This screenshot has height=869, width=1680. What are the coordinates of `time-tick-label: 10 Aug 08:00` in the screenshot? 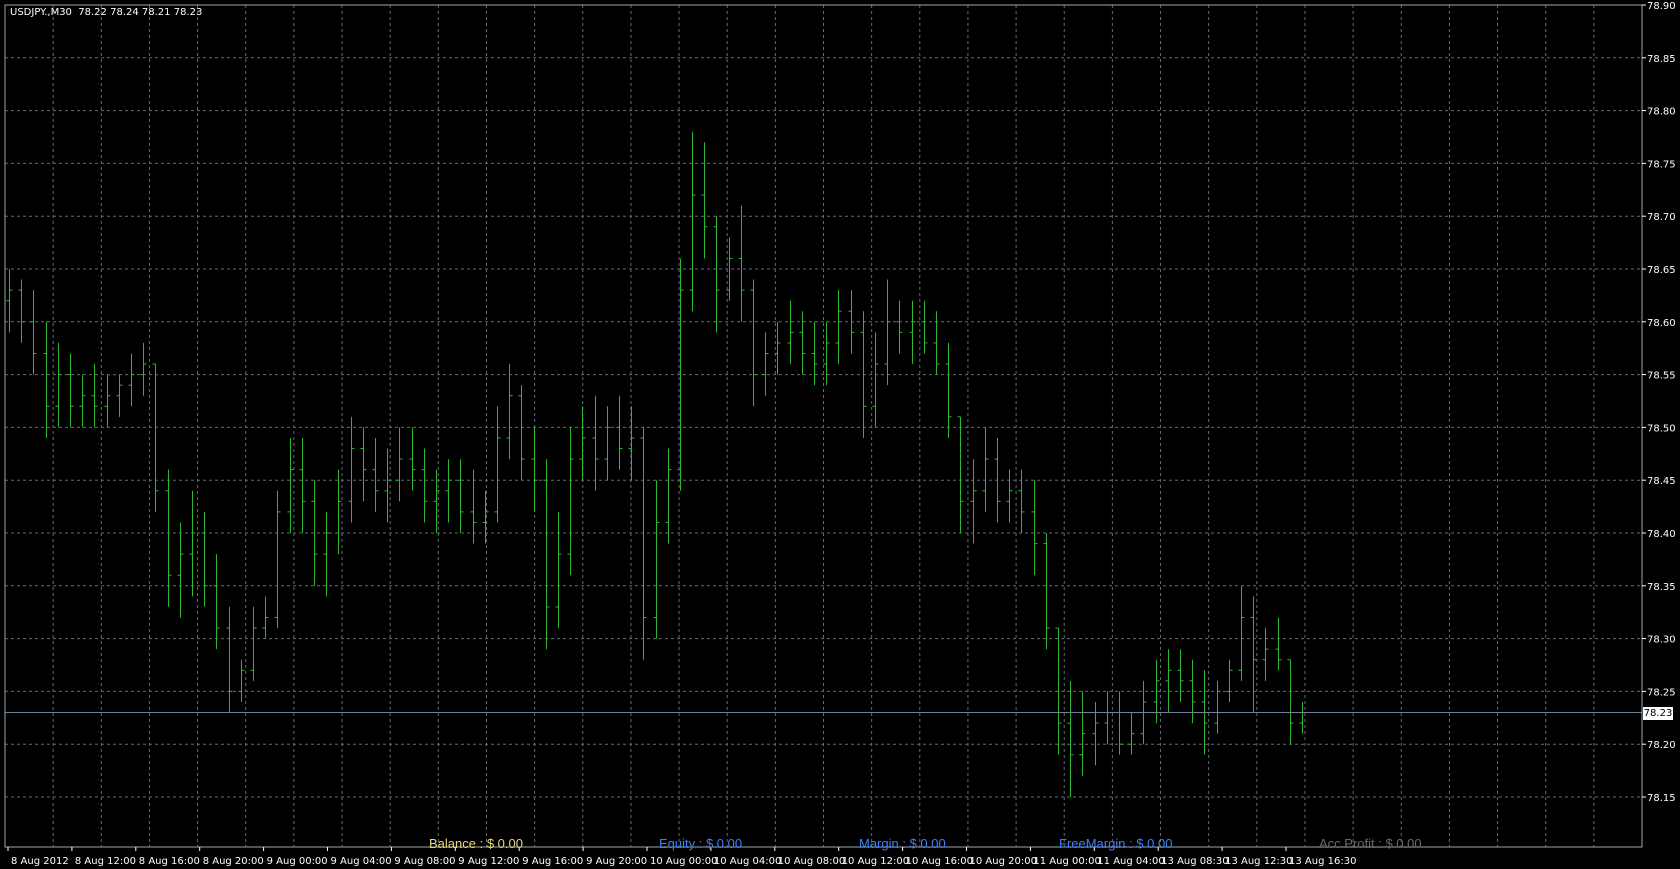 It's located at (811, 861).